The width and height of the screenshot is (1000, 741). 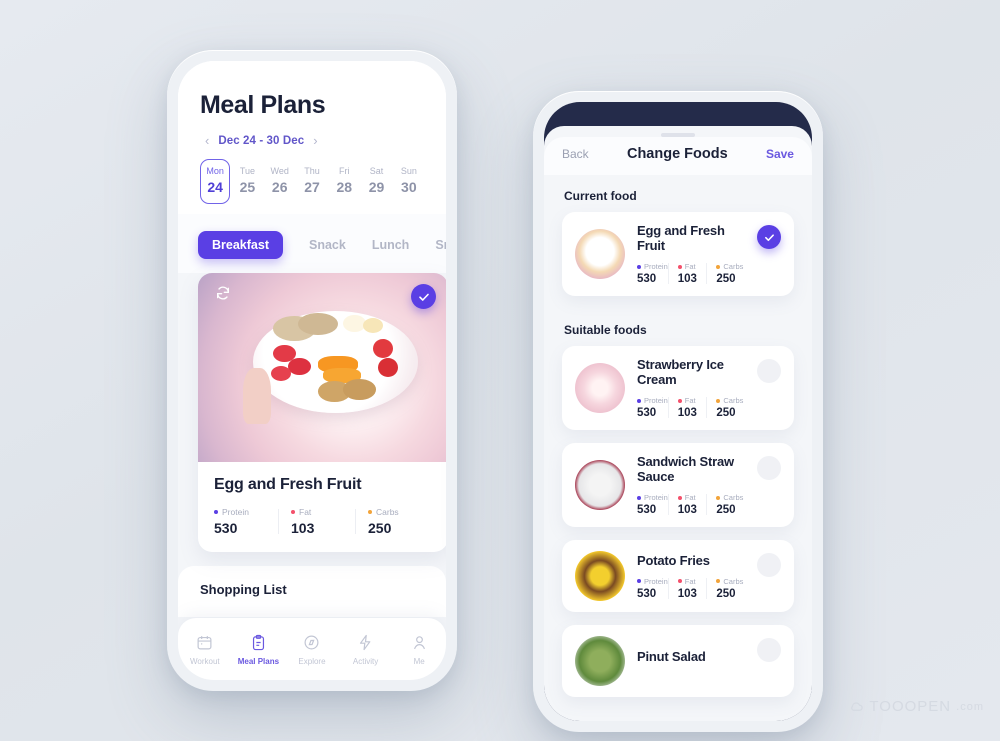 I want to click on back-button: Back, so click(x=575, y=154).